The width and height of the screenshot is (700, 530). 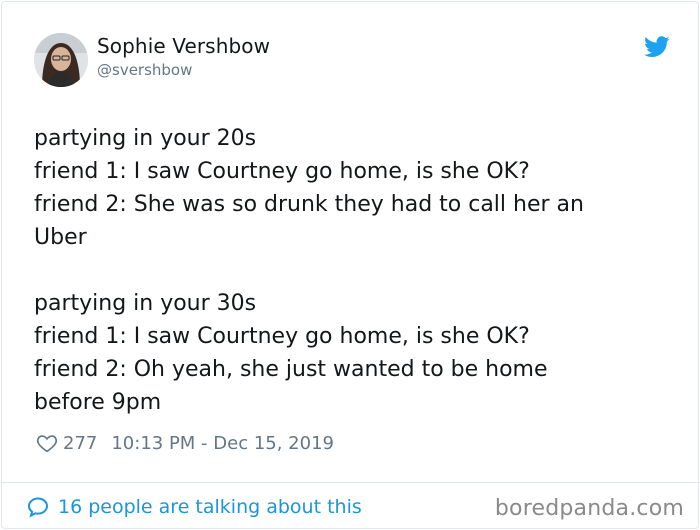 What do you see at coordinates (47, 443) in the screenshot?
I see `heart-icon` at bounding box center [47, 443].